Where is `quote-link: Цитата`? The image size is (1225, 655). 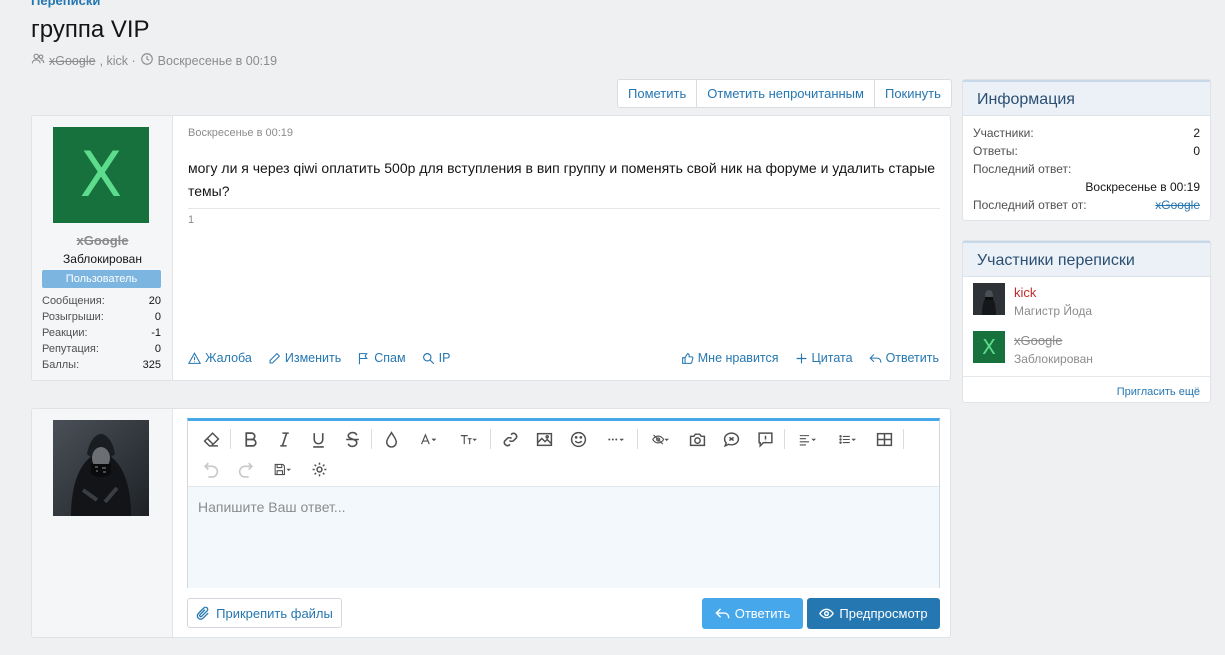 quote-link: Цитата is located at coordinates (824, 358).